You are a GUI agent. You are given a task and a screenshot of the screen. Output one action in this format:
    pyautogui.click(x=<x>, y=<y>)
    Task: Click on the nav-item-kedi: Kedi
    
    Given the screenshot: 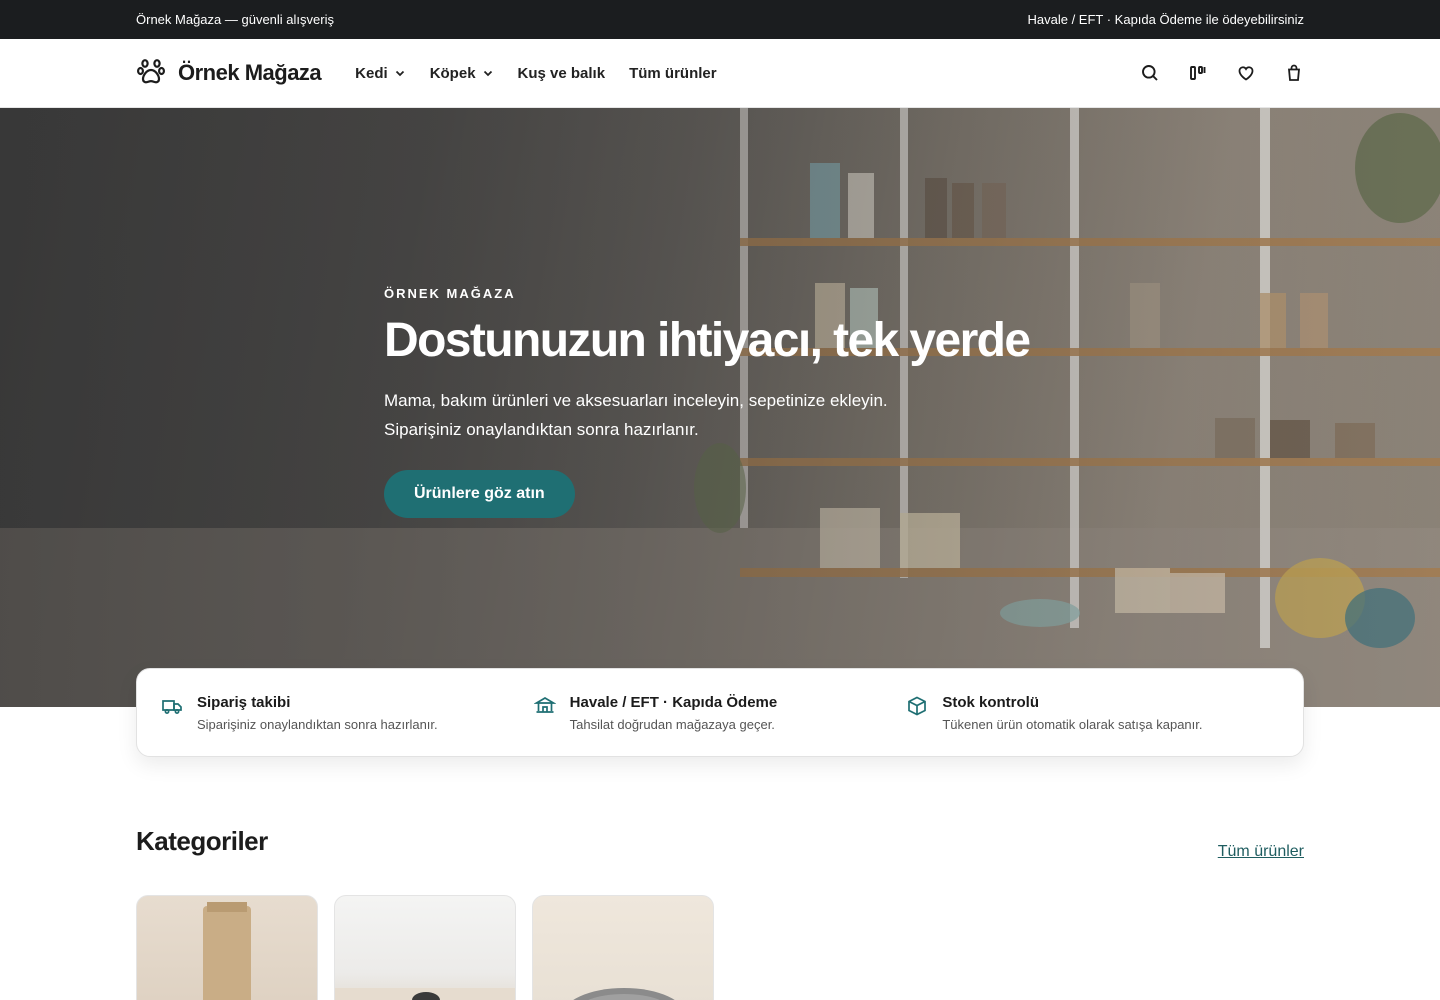 What is the action you would take?
    pyautogui.click(x=380, y=73)
    